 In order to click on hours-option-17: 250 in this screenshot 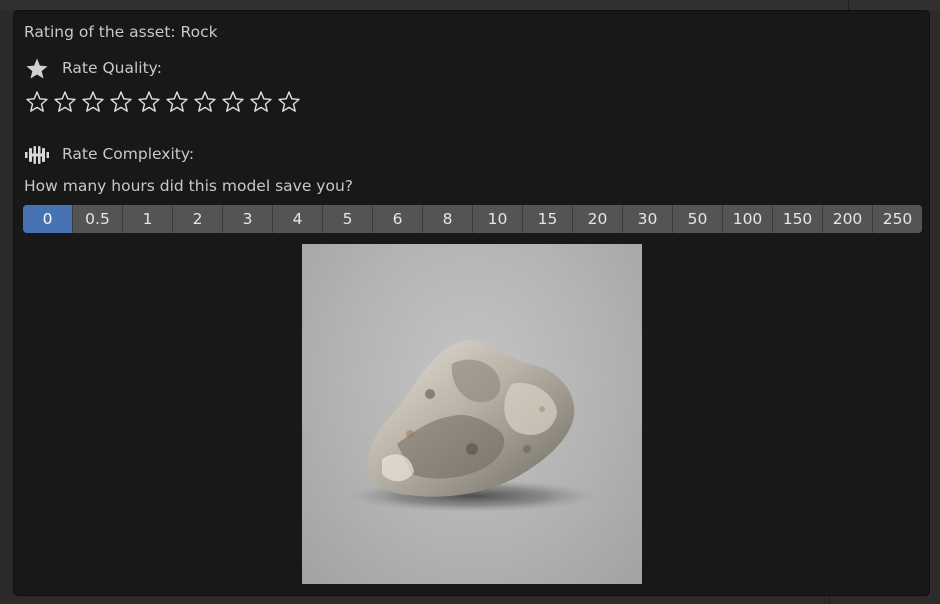, I will do `click(897, 219)`.